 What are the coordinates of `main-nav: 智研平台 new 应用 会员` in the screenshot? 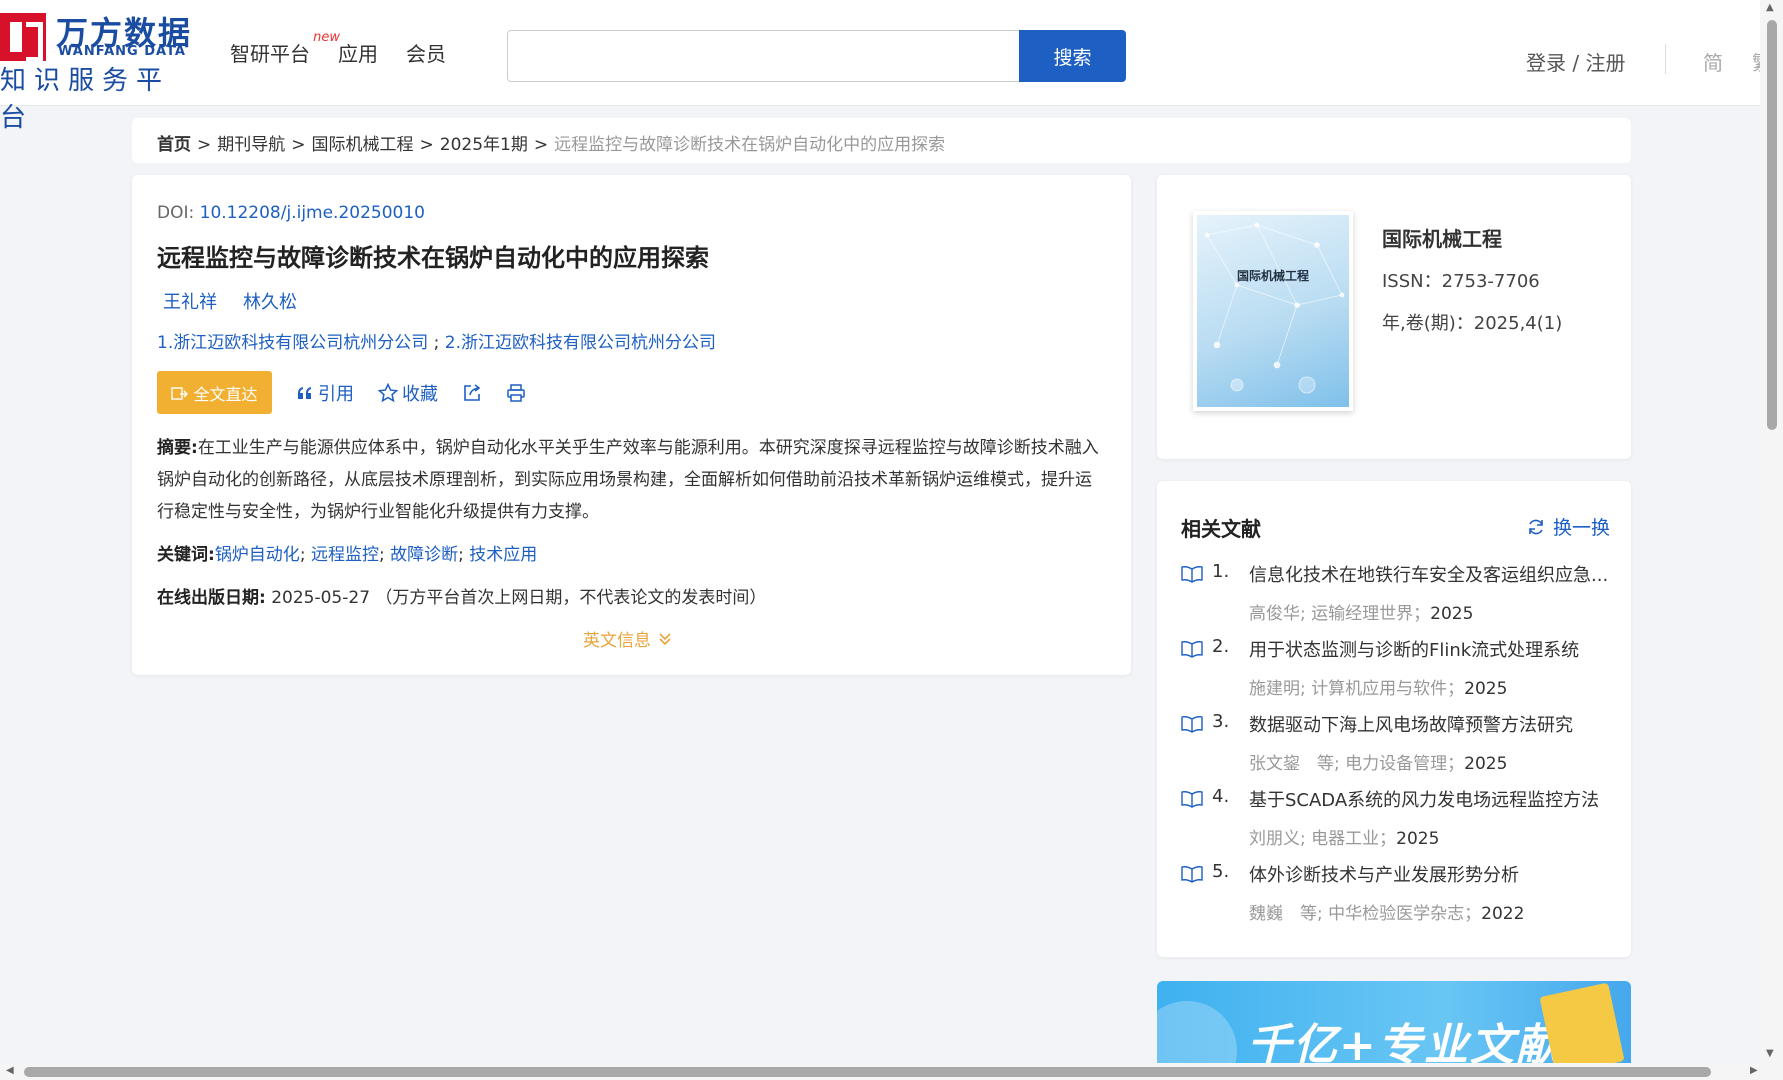 It's located at (338, 48).